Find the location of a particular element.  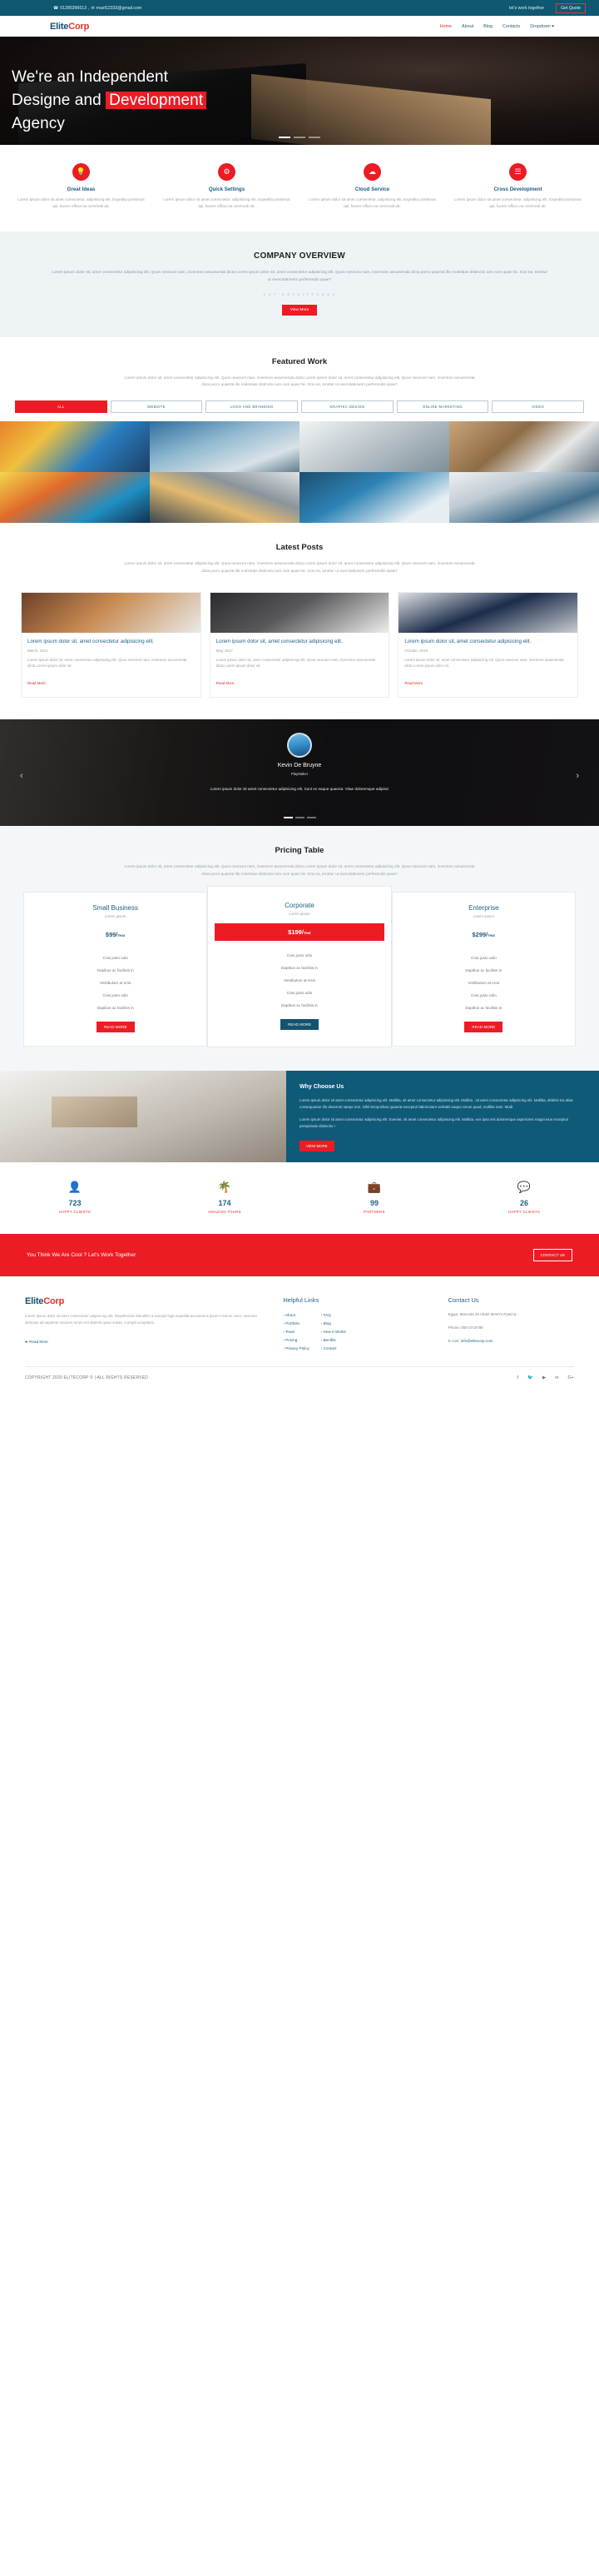

footer-link-how-it-works: › How It Works is located at coordinates (334, 1332).